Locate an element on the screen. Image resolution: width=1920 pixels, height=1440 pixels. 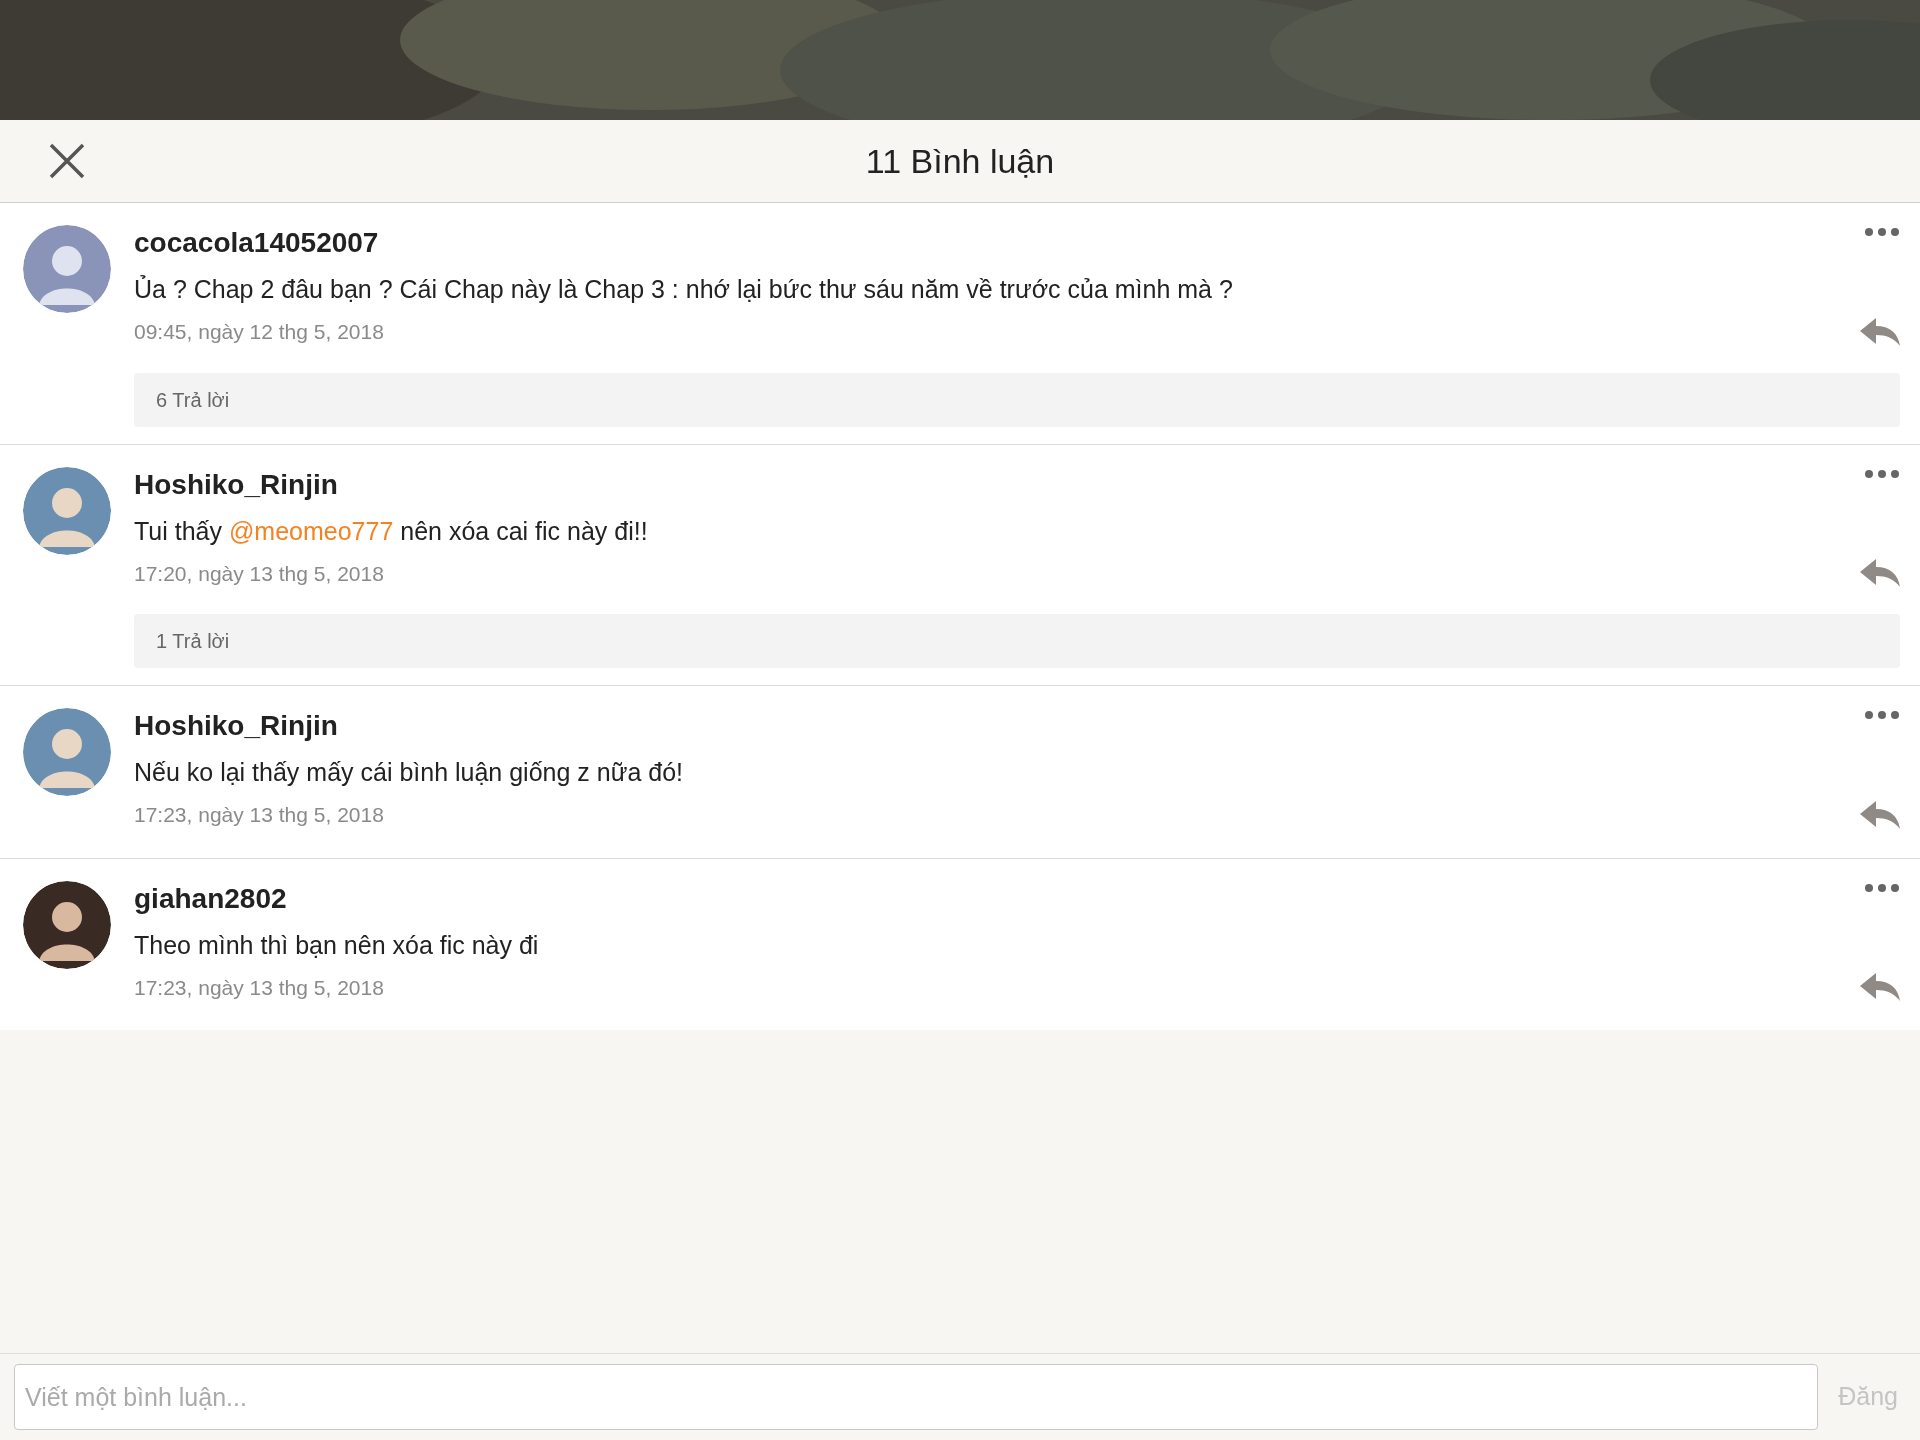
close-icon is located at coordinates (67, 161).